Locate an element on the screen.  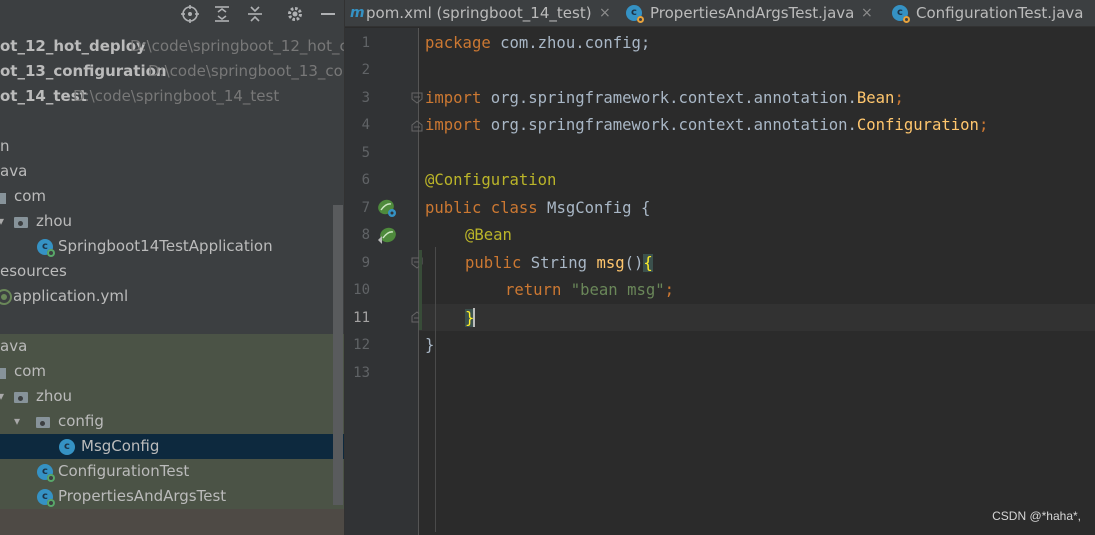
tree-item-label: config is located at coordinates (81, 421).